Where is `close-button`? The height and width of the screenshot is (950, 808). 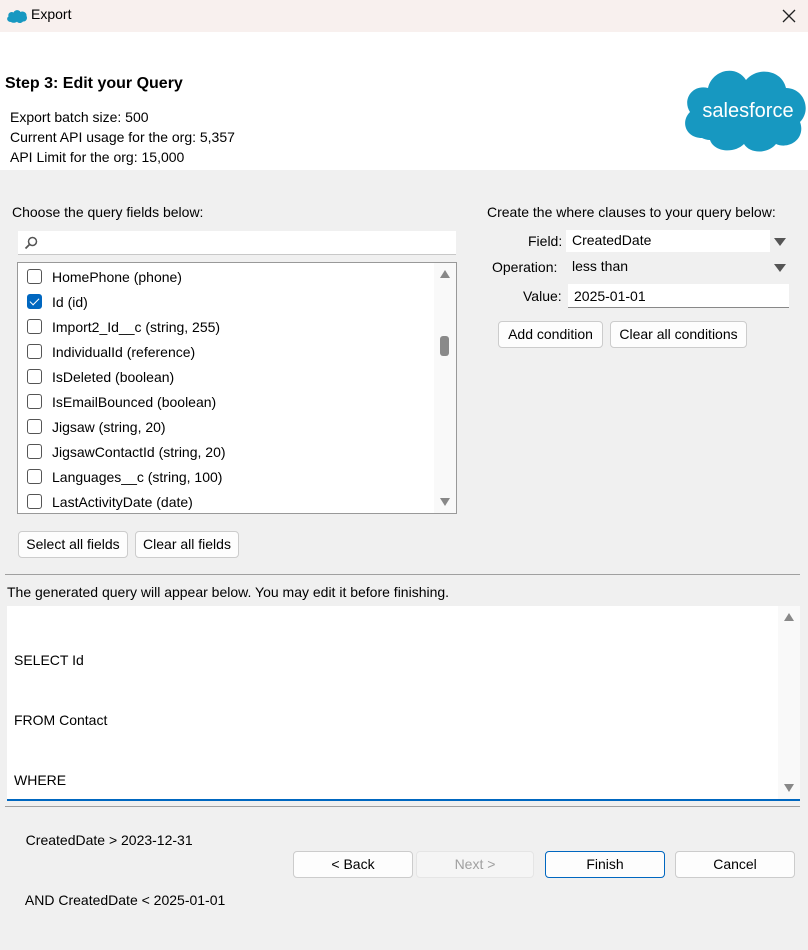 close-button is located at coordinates (789, 16).